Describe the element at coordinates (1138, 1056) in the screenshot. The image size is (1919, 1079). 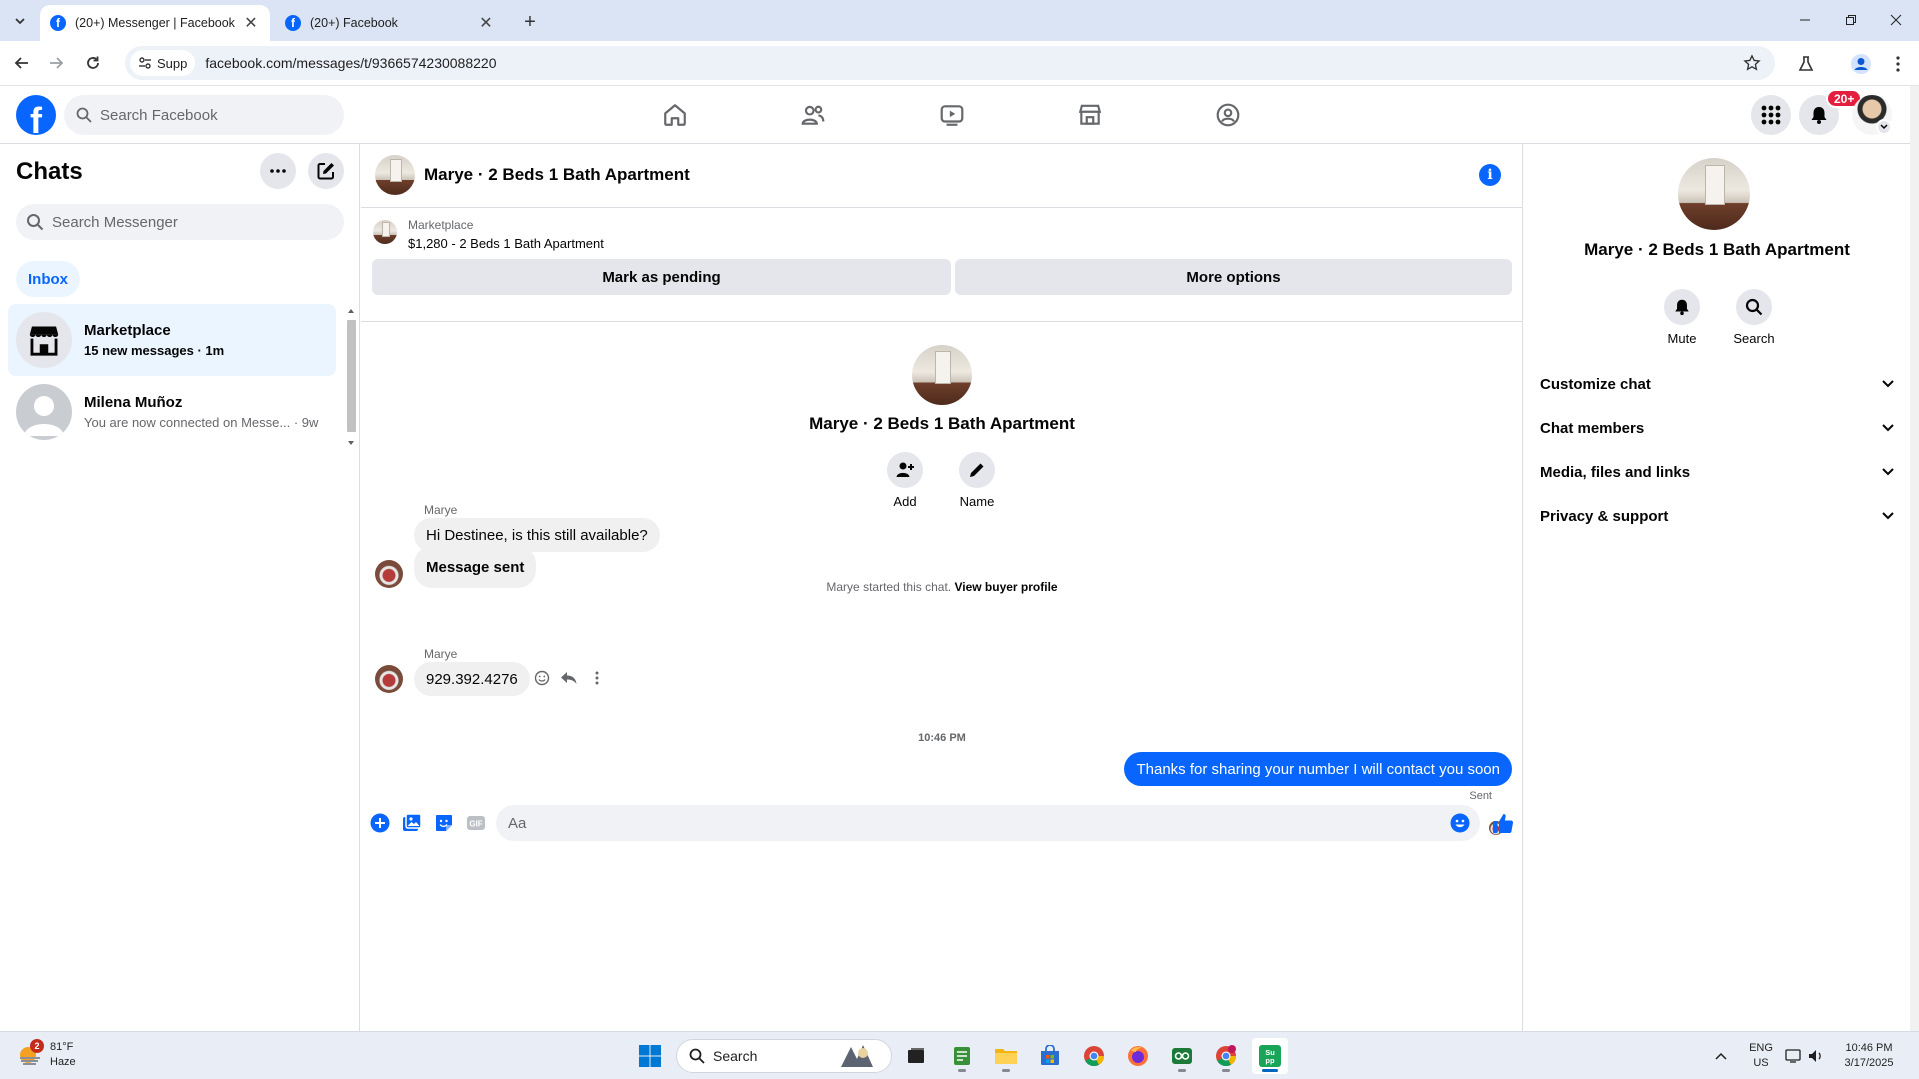
I see `taskbar-app-firefox` at that location.